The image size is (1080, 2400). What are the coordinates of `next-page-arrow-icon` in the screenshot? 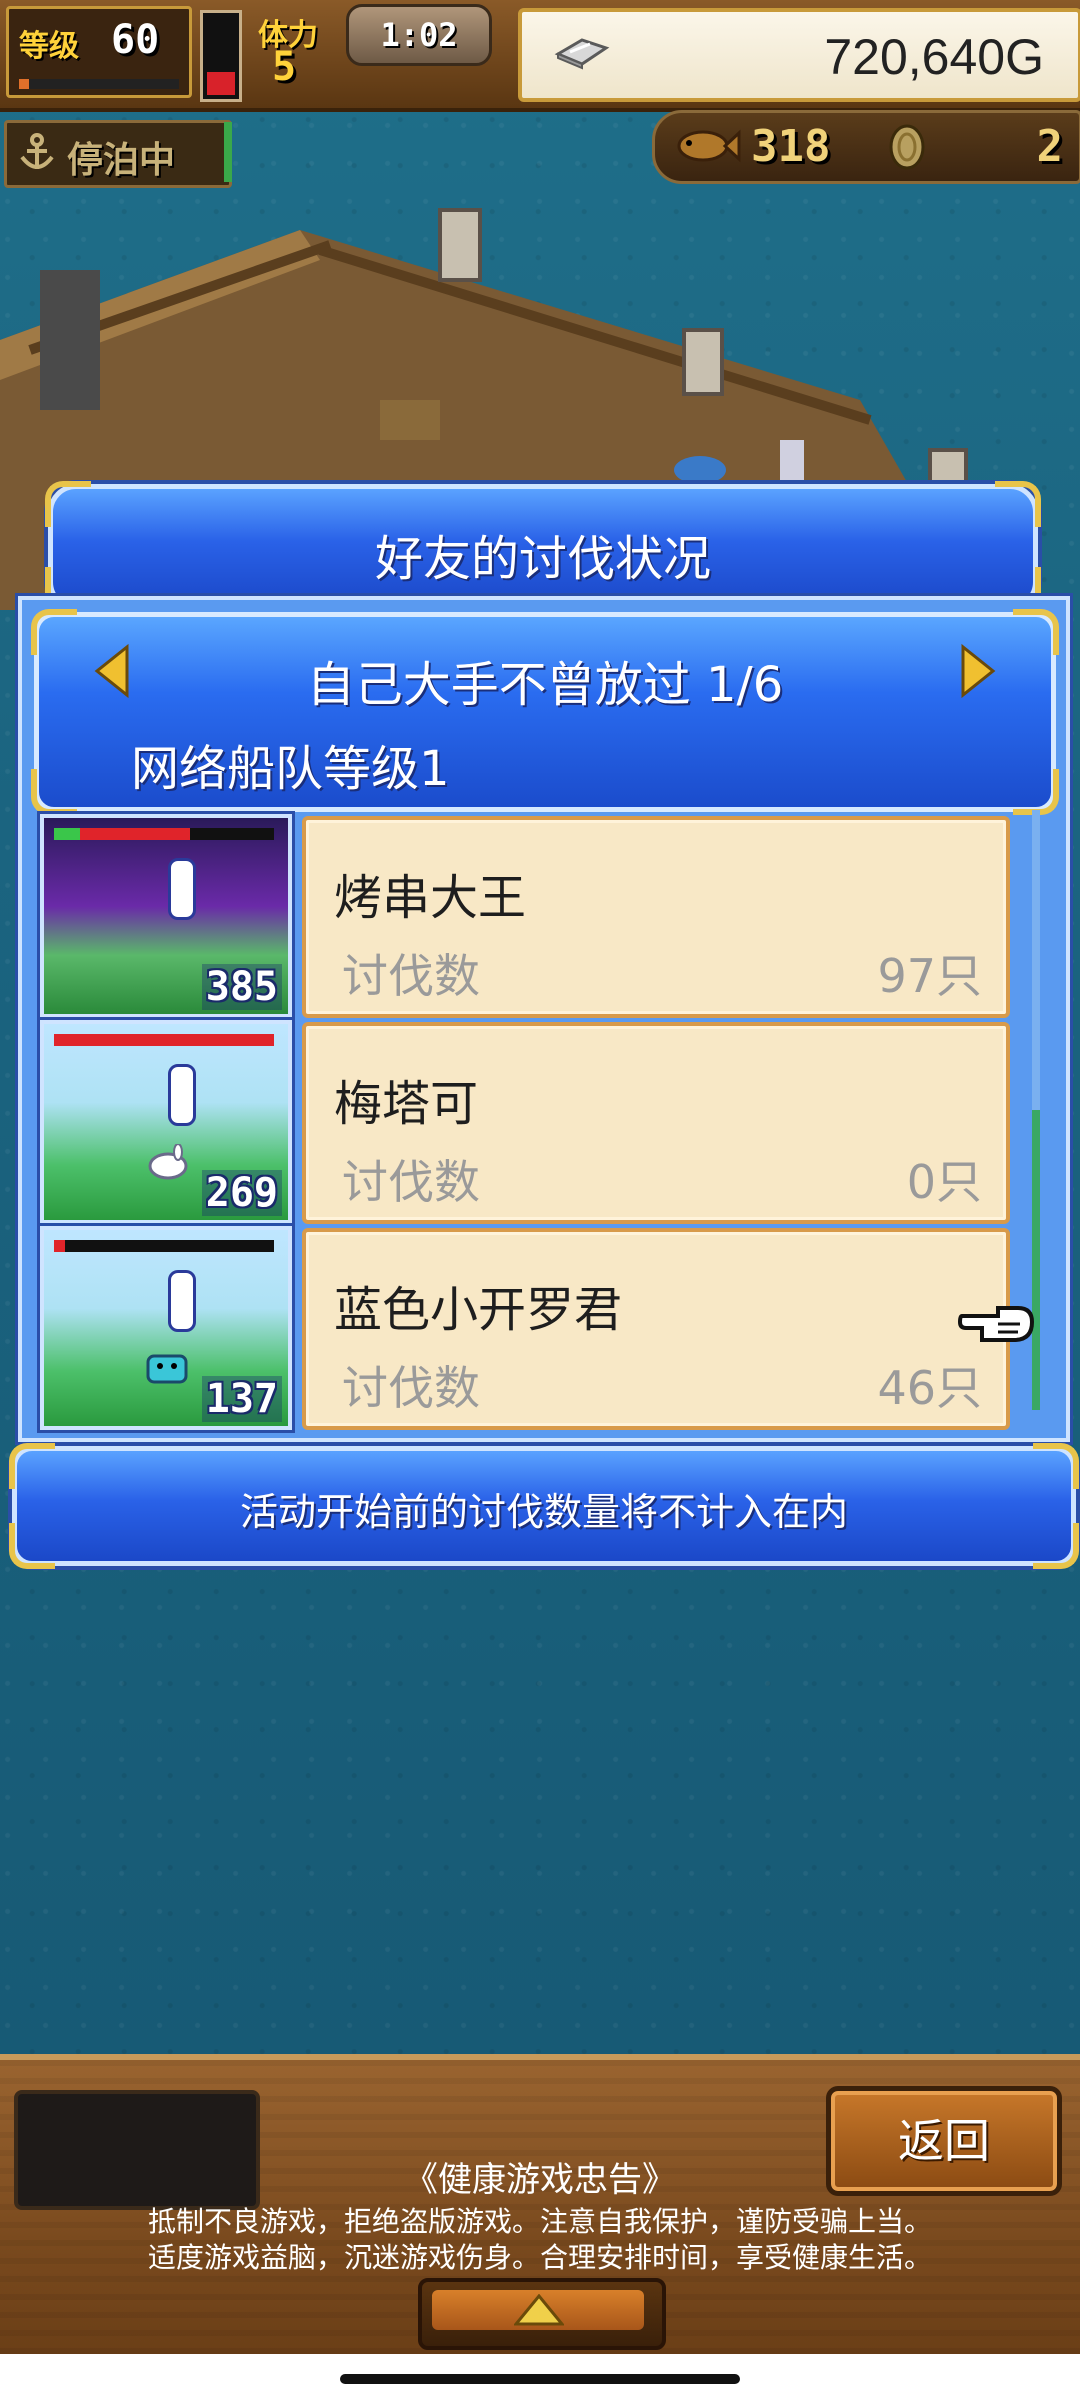 It's located at (977, 671).